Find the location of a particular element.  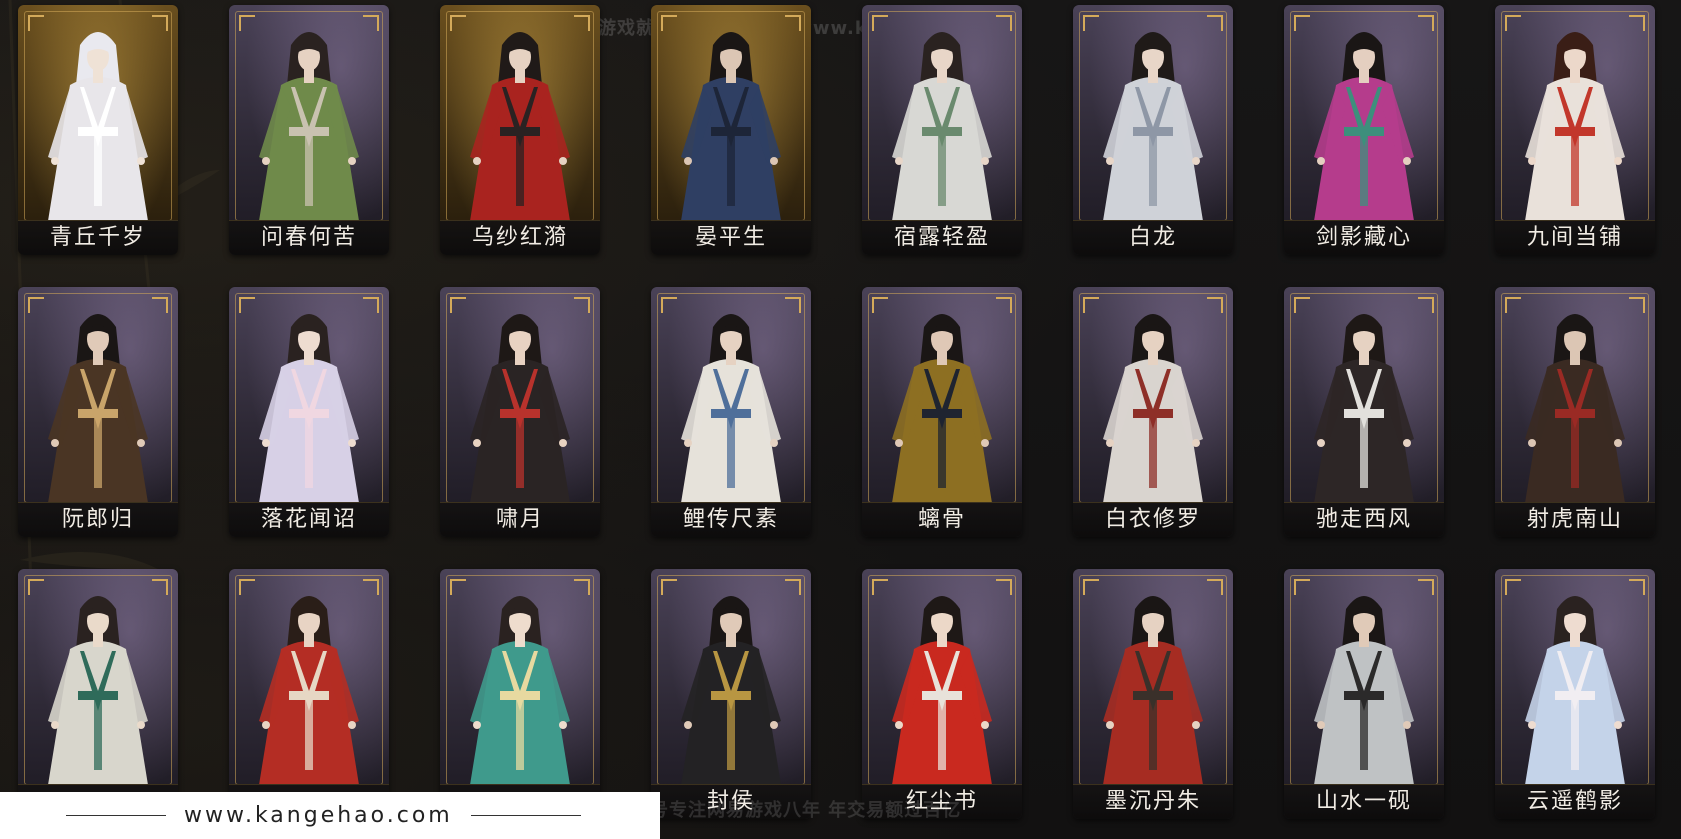

outfit-name: 射虎南山 is located at coordinates (1574, 519).